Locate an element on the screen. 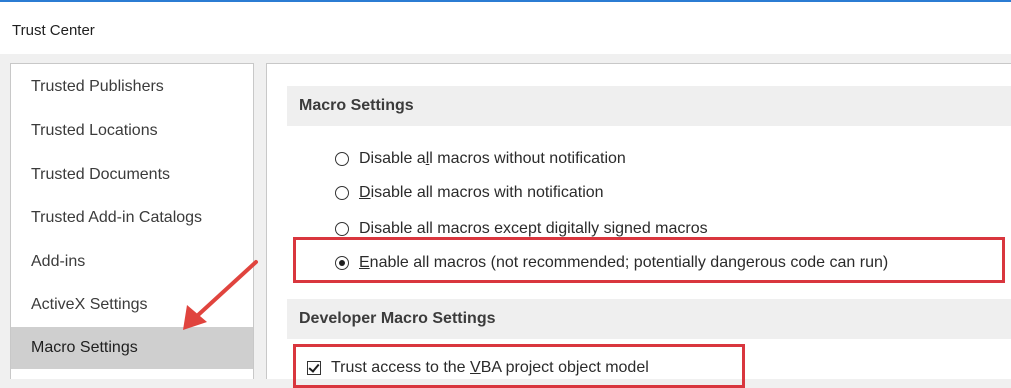 The width and height of the screenshot is (1011, 388). radio-label: Disable all macros with notification is located at coordinates (481, 192).